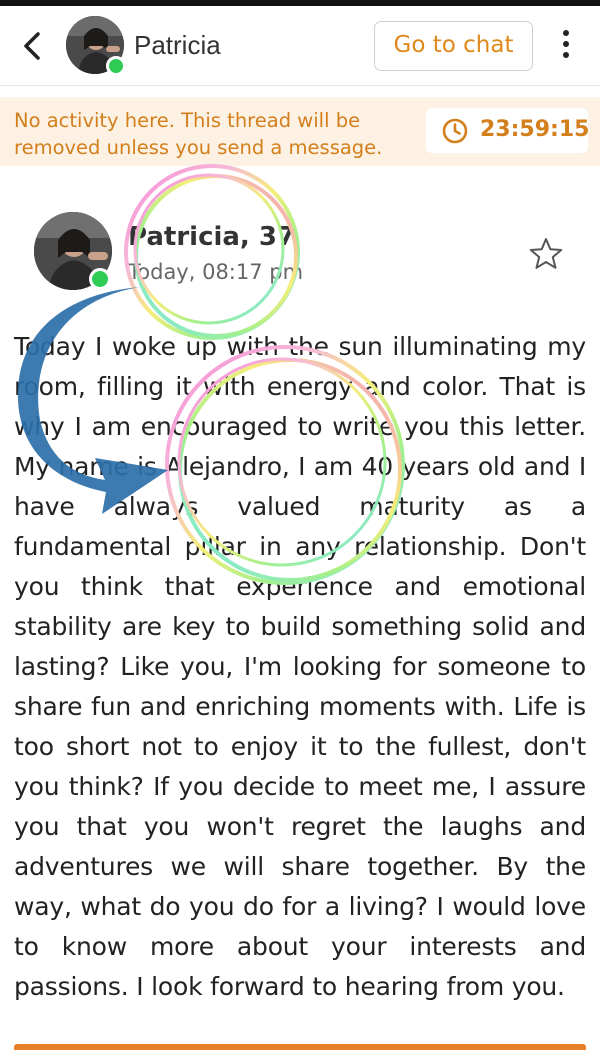 This screenshot has height=1050, width=600. What do you see at coordinates (116, 66) in the screenshot?
I see `online-indicator` at bounding box center [116, 66].